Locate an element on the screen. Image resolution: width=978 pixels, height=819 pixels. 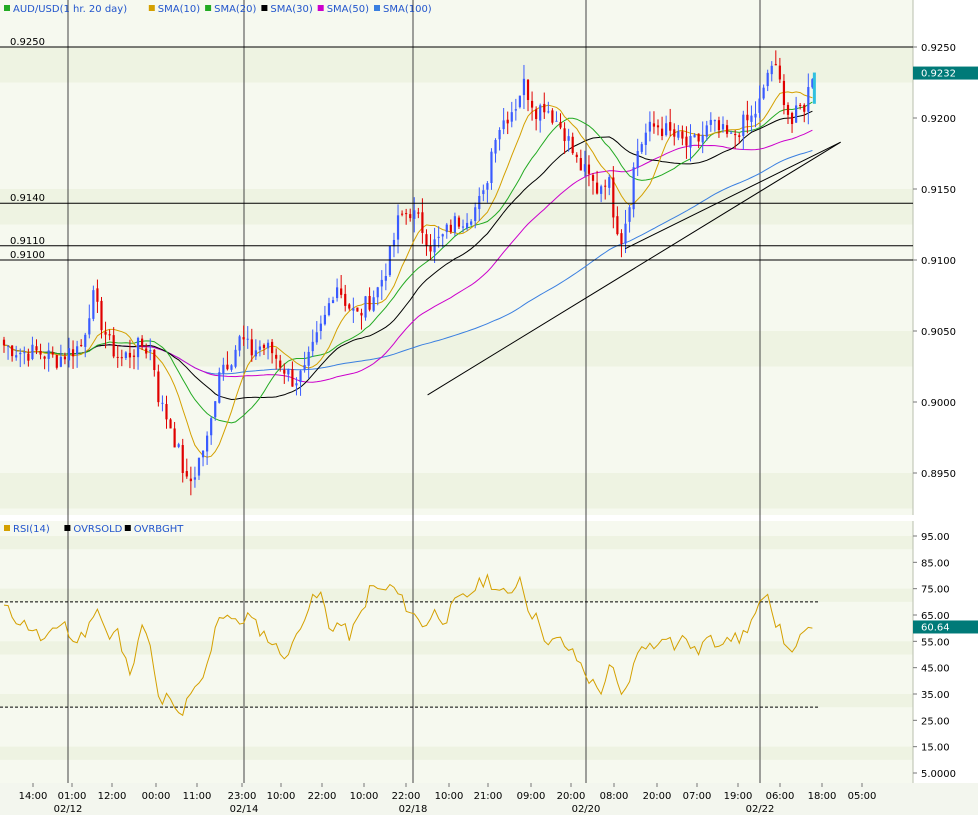
x-time-tick: 07:00 is located at coordinates (697, 796).